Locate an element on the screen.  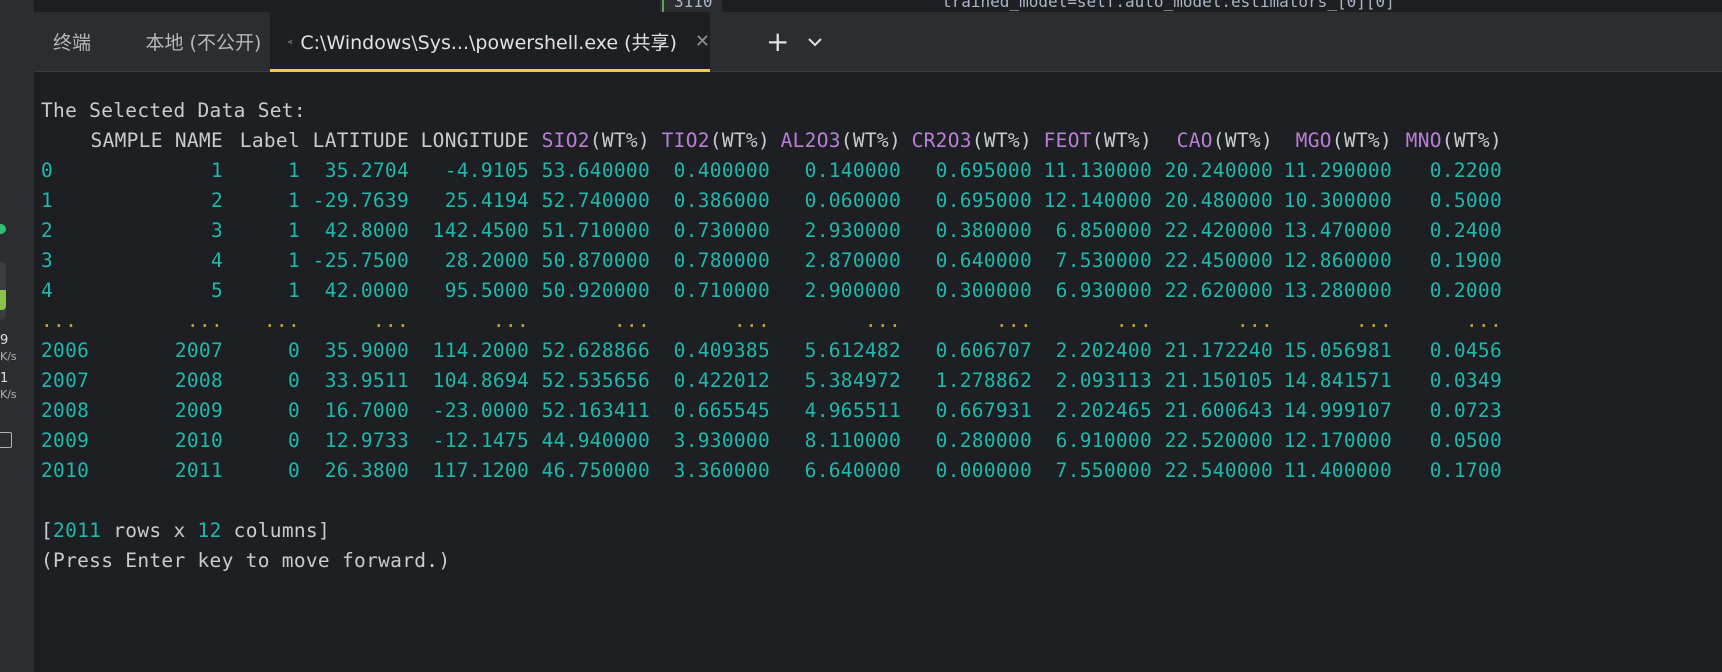
row-index: 3 is located at coordinates (47, 260).